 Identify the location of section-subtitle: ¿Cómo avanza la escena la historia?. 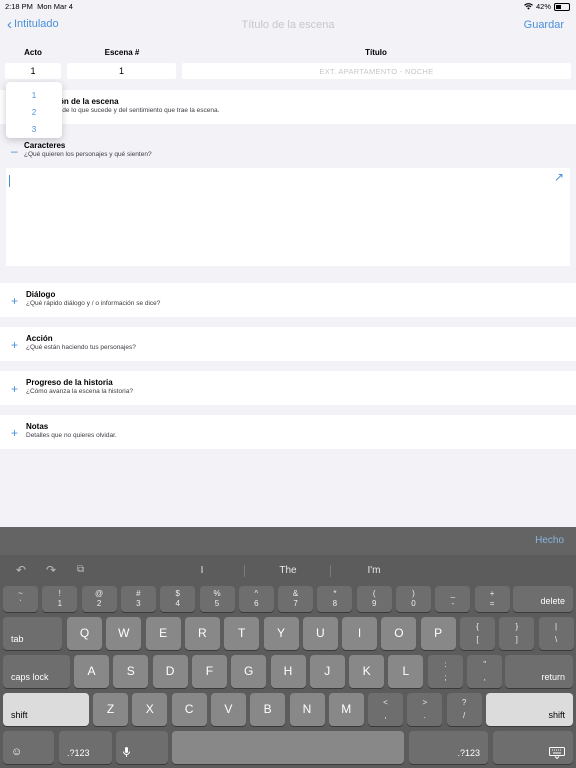
(79, 391).